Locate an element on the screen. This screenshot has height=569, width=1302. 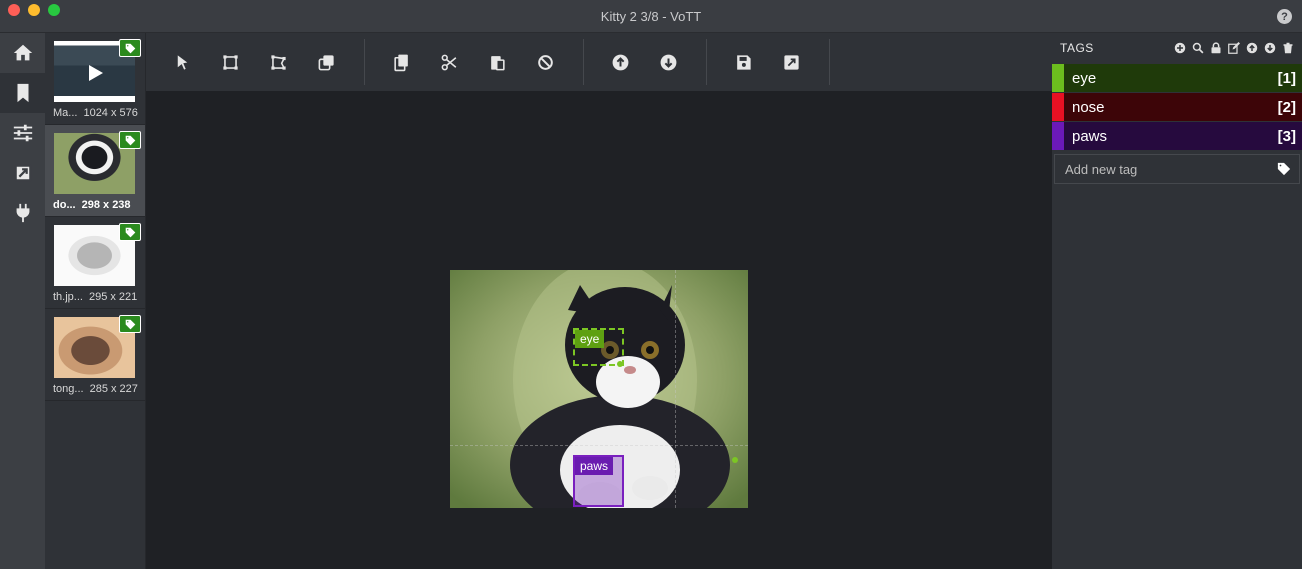
minimize-window-button is located at coordinates (34, 10).